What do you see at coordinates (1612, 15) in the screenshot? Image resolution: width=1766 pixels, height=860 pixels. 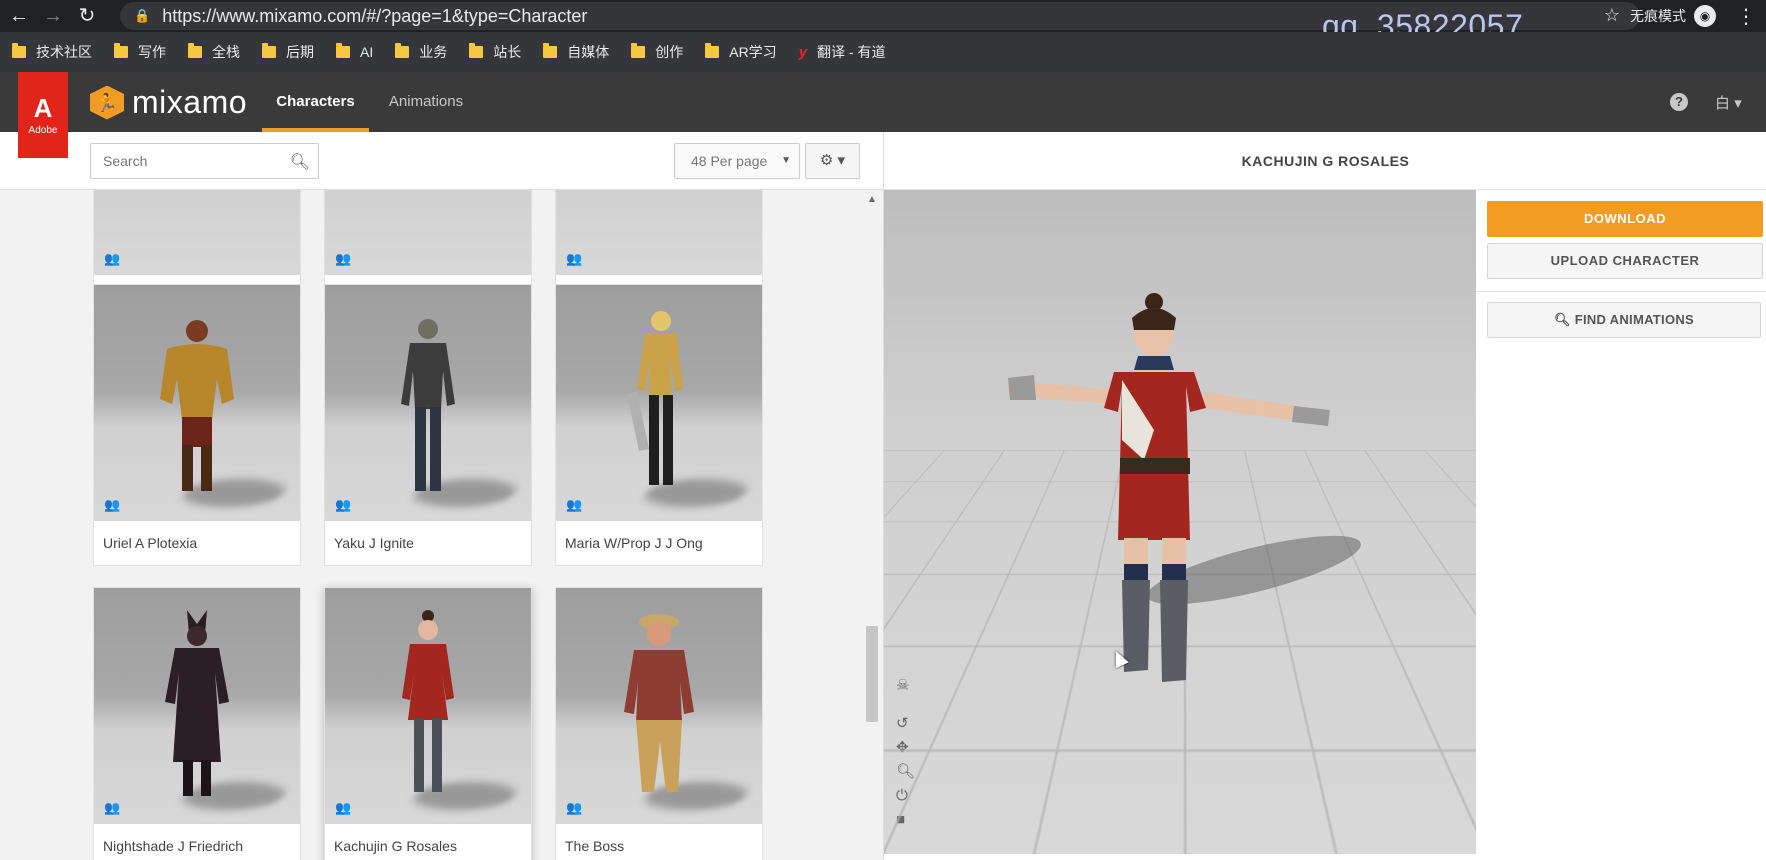 I see `bookmark-star-icon: ☆` at bounding box center [1612, 15].